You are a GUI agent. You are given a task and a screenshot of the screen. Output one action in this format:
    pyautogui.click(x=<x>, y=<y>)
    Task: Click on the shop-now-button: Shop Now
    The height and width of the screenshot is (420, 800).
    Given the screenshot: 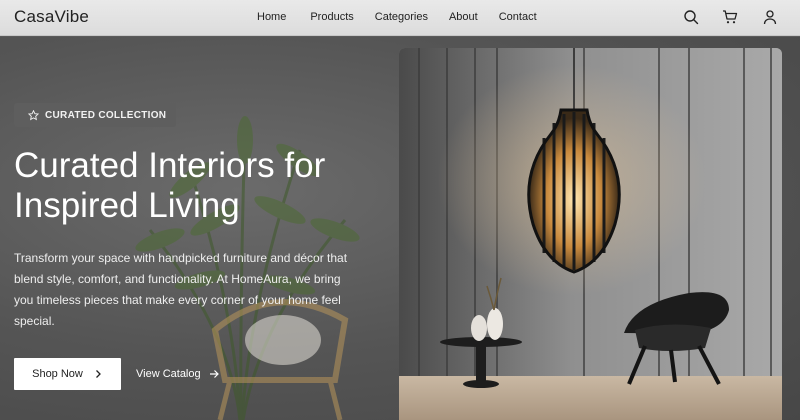 What is the action you would take?
    pyautogui.click(x=67, y=374)
    